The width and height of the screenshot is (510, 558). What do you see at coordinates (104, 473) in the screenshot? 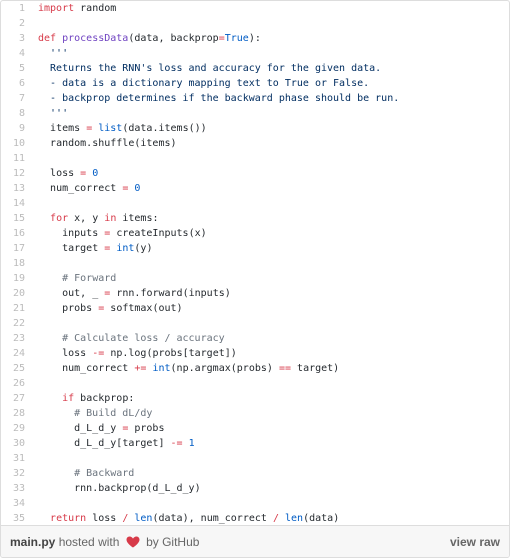
I see `line-code: # Backward` at bounding box center [104, 473].